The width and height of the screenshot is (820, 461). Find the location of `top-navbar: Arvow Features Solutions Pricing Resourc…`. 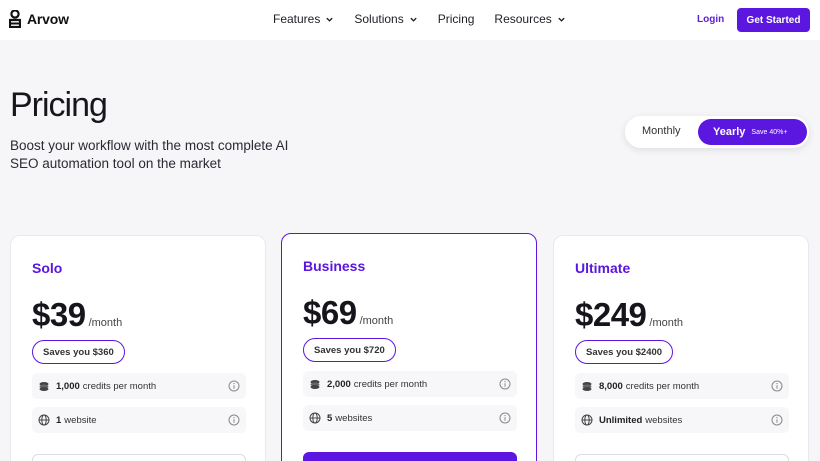

top-navbar: Arvow Features Solutions Pricing Resourc… is located at coordinates (410, 20).